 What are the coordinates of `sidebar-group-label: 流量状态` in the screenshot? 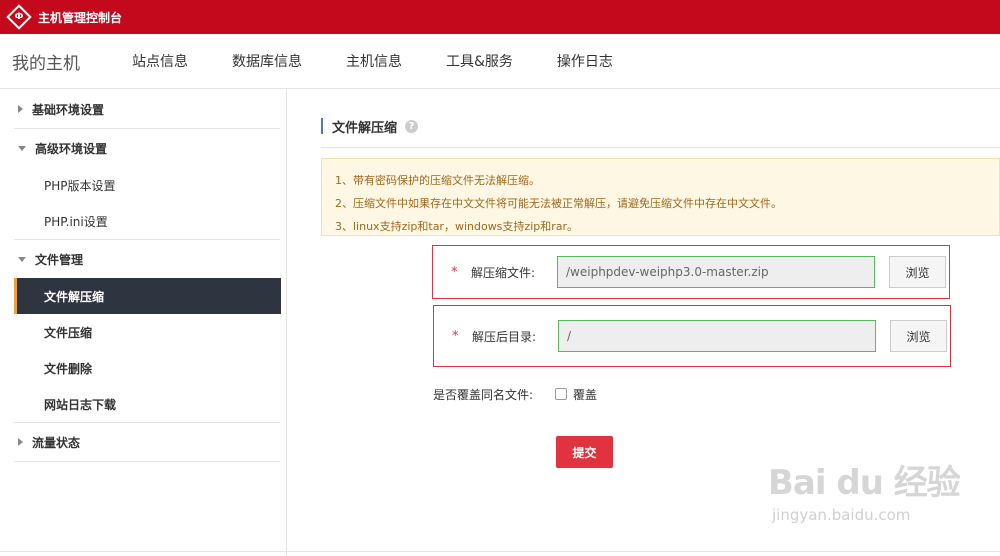 It's located at (56, 442).